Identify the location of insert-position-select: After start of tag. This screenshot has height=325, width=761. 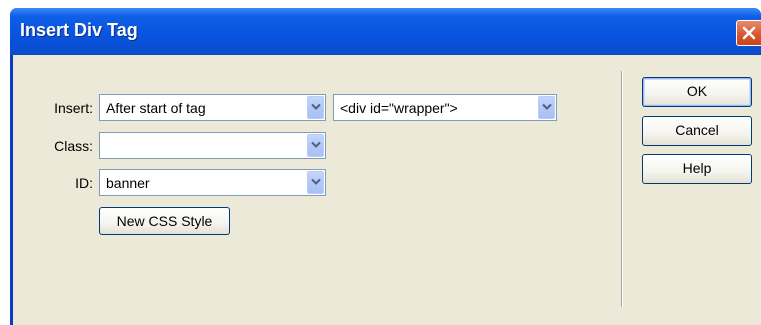
(212, 107).